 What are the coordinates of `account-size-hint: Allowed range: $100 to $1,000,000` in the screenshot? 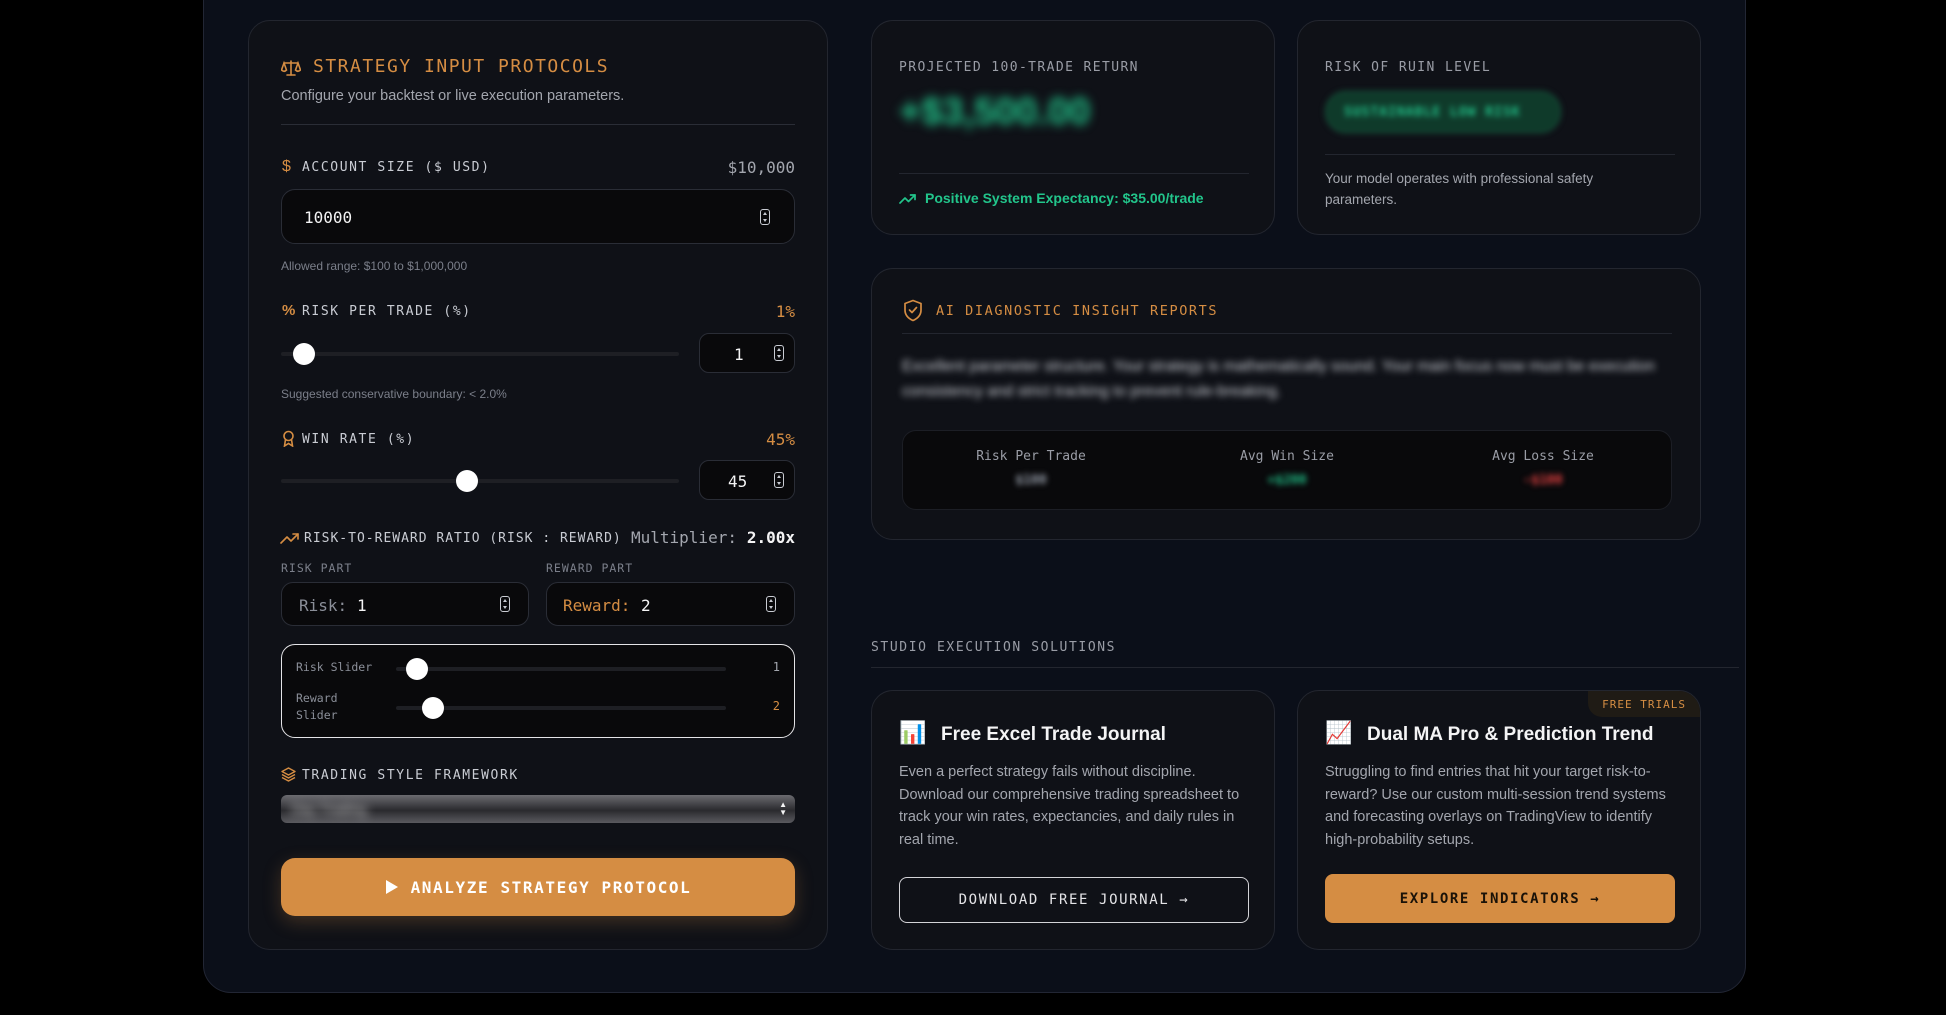 It's located at (374, 266).